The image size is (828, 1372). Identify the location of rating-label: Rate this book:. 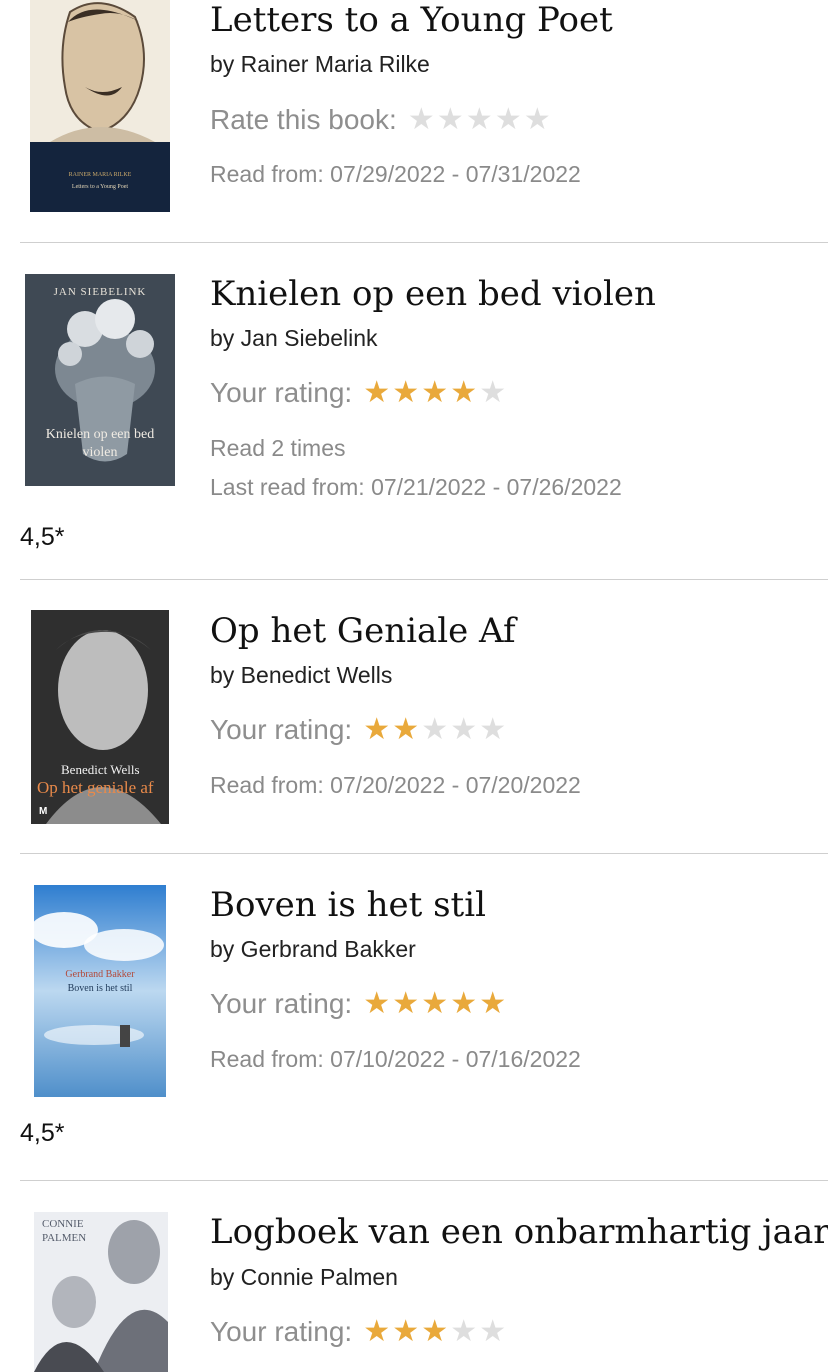
(303, 119).